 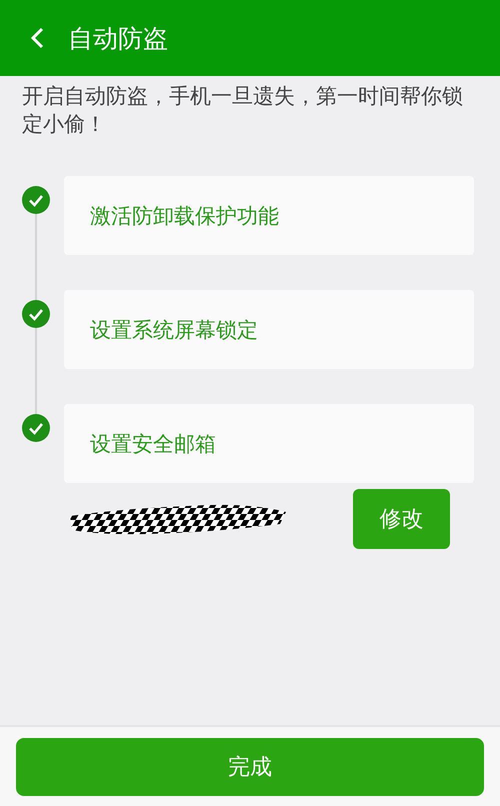 What do you see at coordinates (250, 767) in the screenshot?
I see `done-button: 完成` at bounding box center [250, 767].